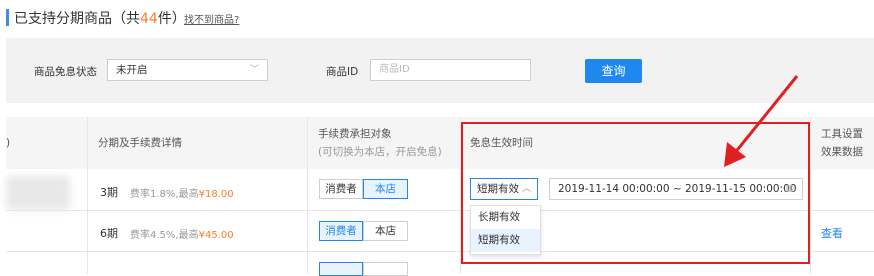 Image resolution: width=874 pixels, height=276 pixels. Describe the element at coordinates (385, 189) in the screenshot. I see `row1-fee-store: 本店` at that location.